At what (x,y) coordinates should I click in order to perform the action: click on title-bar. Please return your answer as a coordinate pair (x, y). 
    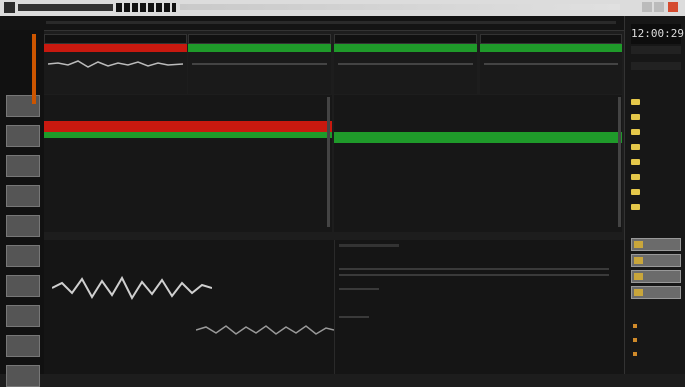
    Looking at the image, I should click on (342, 8).